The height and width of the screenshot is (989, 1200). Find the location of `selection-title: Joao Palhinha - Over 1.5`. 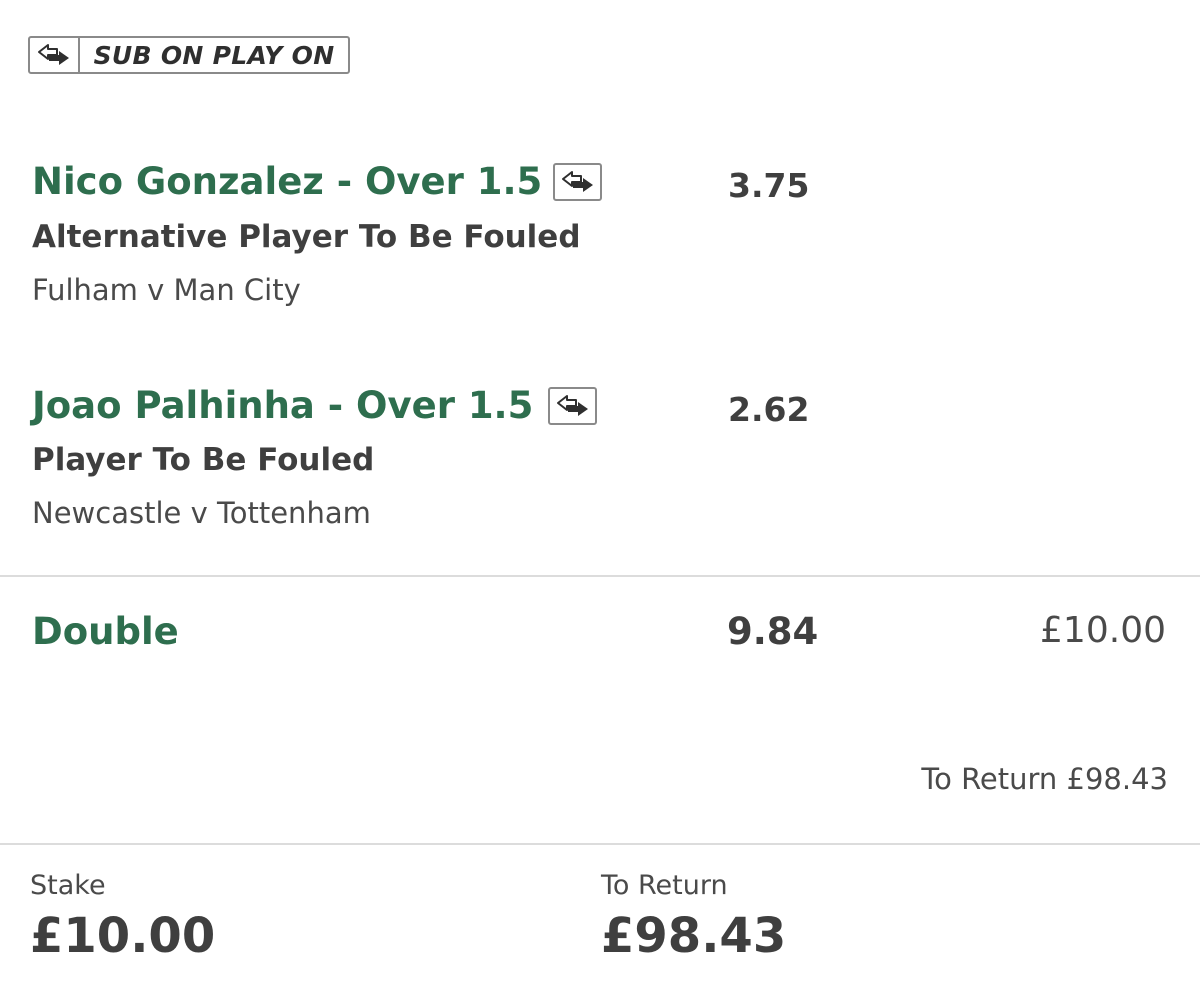

selection-title: Joao Palhinha - Over 1.5 is located at coordinates (283, 405).